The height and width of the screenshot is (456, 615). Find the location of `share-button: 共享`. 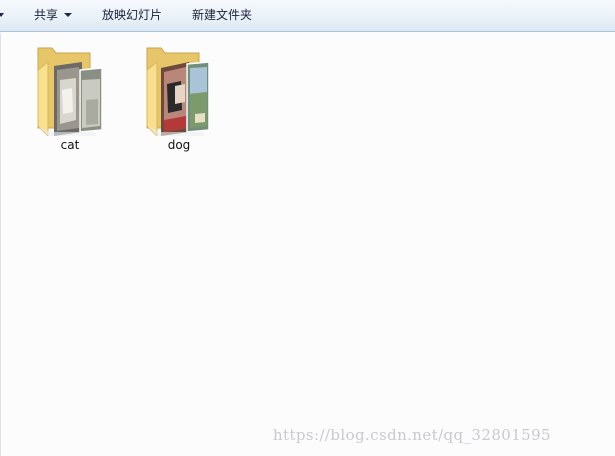

share-button: 共享 is located at coordinates (53, 15).